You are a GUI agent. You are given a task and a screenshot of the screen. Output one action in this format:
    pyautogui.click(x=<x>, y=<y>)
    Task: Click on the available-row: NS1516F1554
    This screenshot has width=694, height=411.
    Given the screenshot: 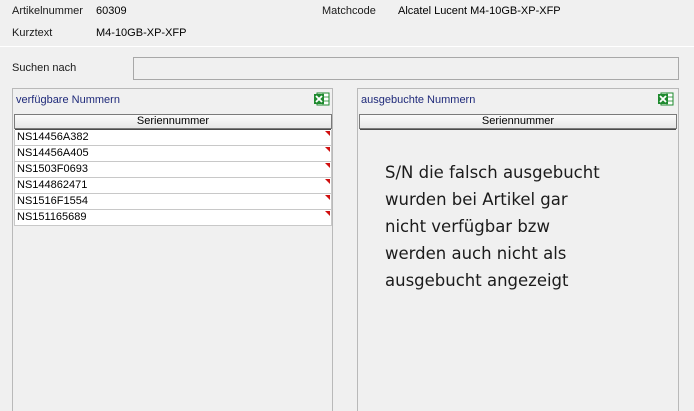 What is the action you would take?
    pyautogui.click(x=173, y=202)
    